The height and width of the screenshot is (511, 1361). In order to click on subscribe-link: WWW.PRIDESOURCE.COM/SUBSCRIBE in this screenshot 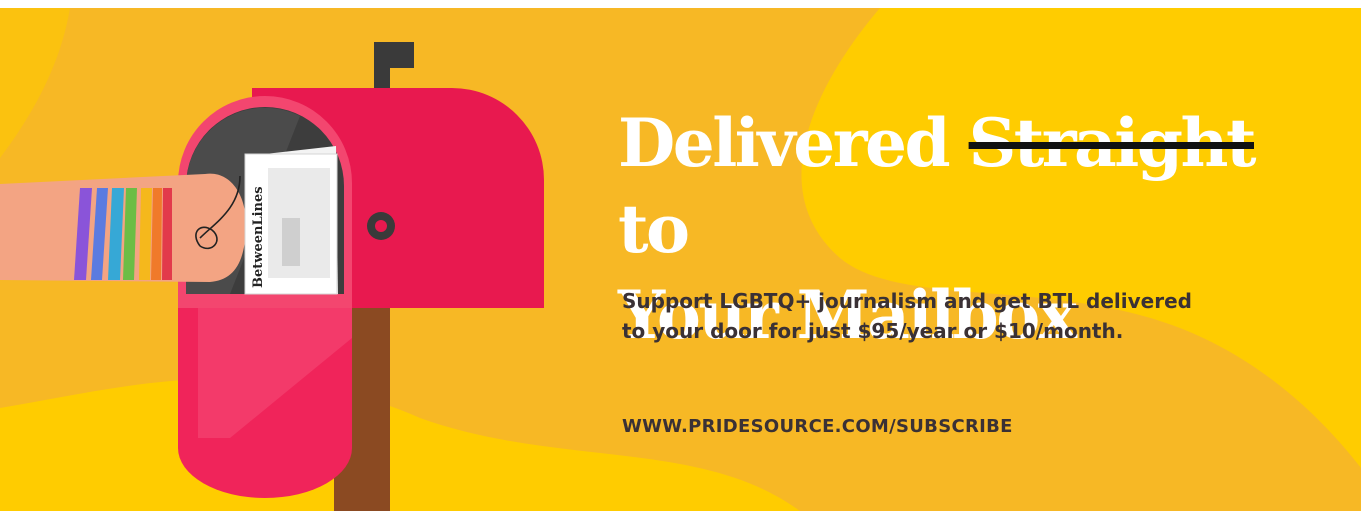, I will do `click(817, 426)`.